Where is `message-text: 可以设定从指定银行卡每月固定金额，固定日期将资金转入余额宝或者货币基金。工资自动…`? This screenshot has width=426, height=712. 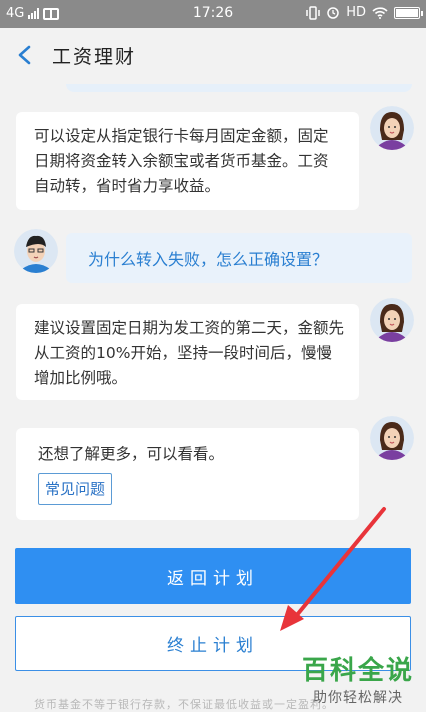
message-text: 可以设定从指定银行卡每月固定金额，固定日期将资金转入余额宝或者货币基金。工资自动… is located at coordinates (181, 161).